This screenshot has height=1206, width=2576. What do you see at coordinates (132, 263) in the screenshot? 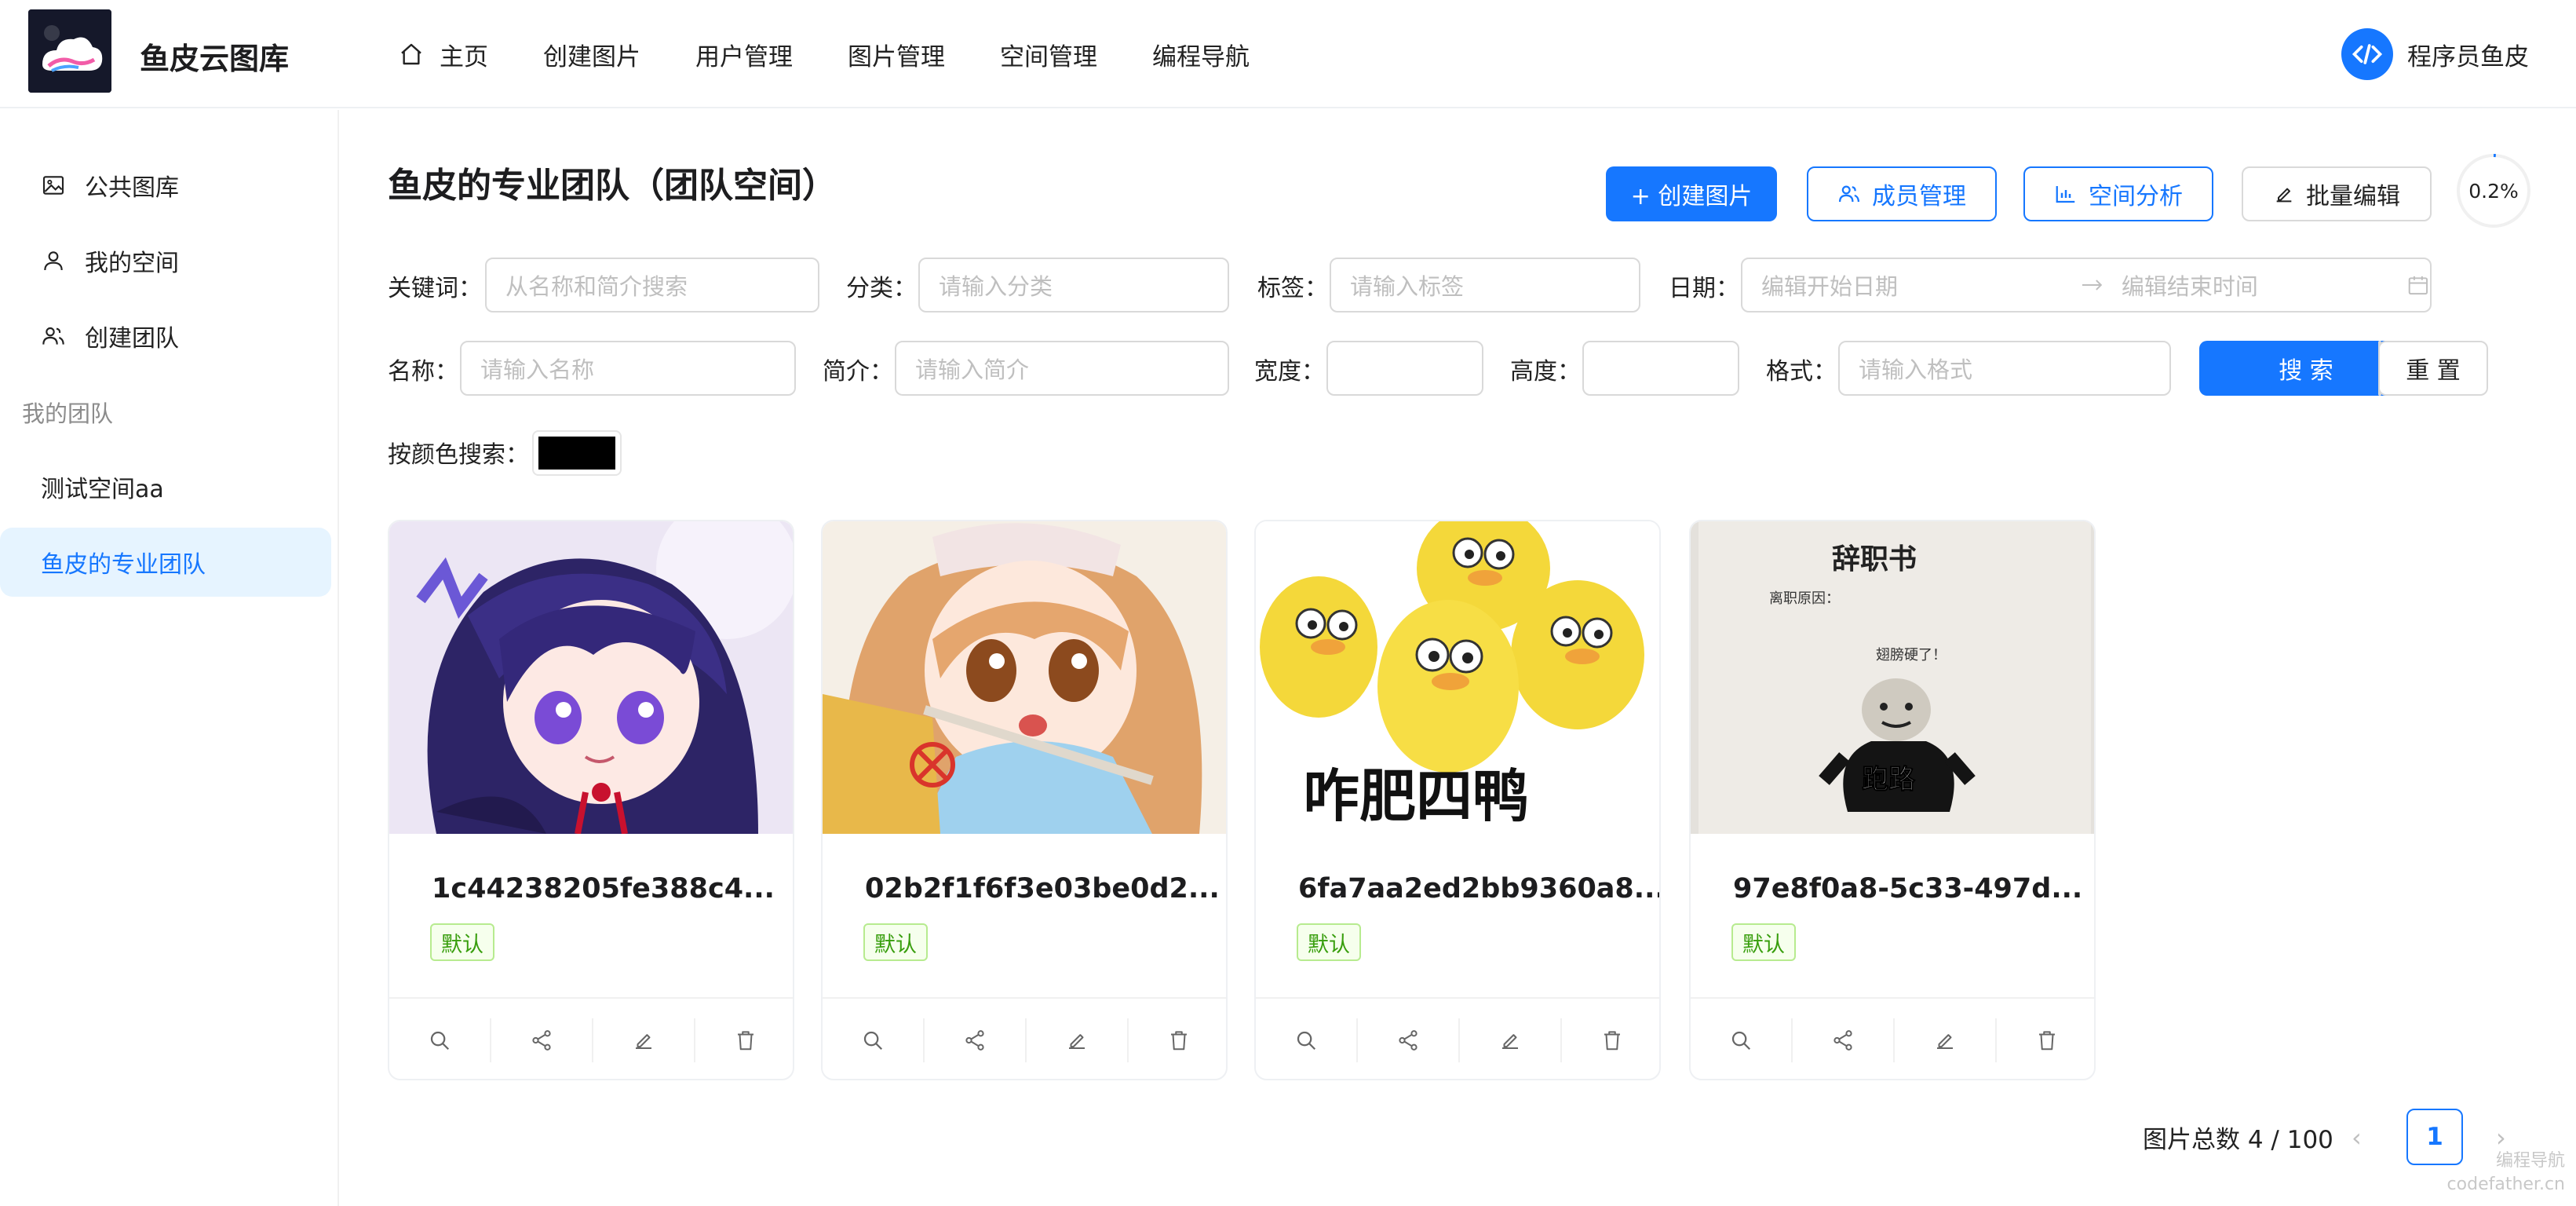
I see `sidebar-label-my-space: 我的空间` at bounding box center [132, 263].